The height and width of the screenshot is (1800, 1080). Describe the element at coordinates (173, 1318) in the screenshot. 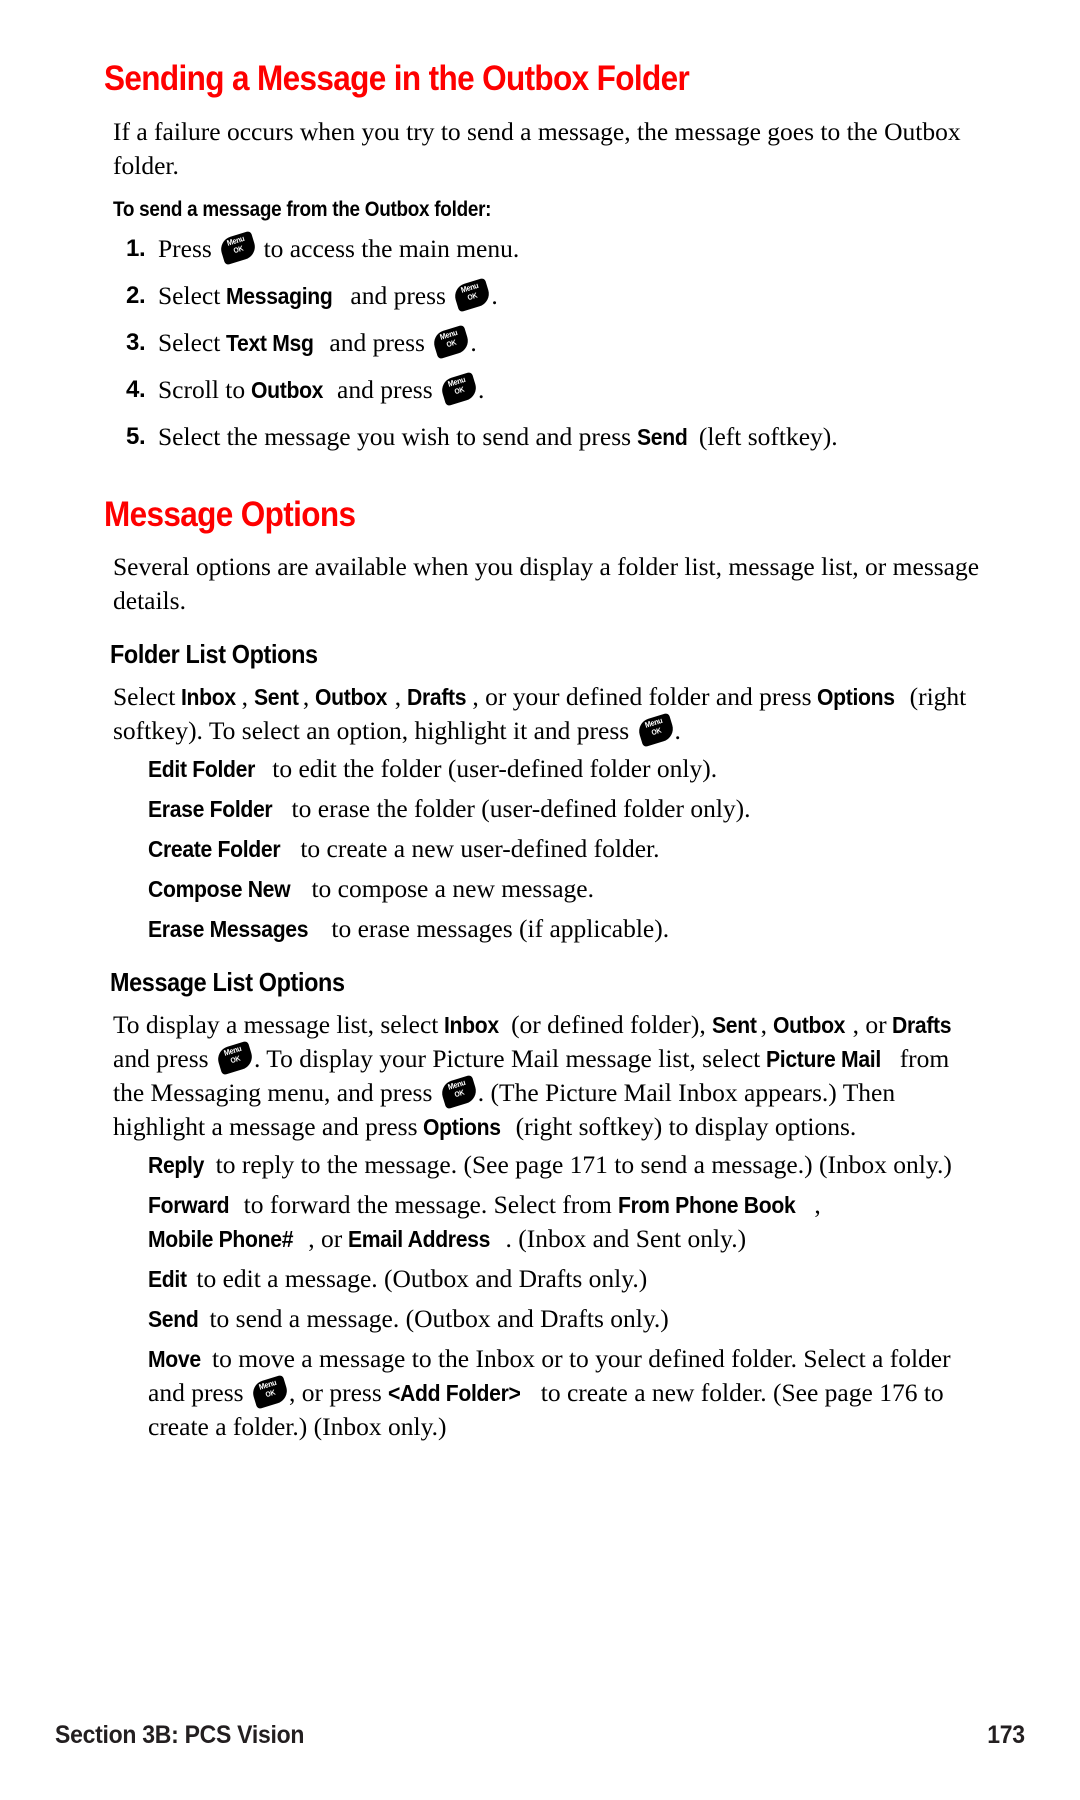

I see `option-term: Send` at that location.